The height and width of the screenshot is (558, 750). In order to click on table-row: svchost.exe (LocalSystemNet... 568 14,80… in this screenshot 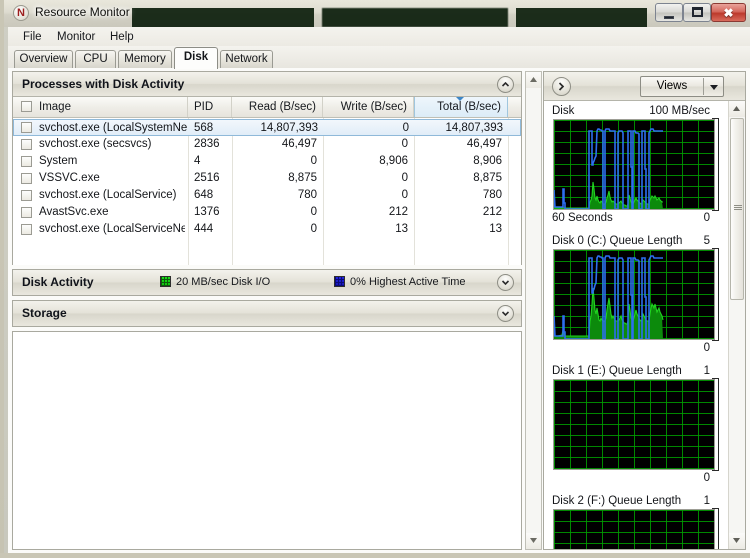, I will do `click(267, 127)`.